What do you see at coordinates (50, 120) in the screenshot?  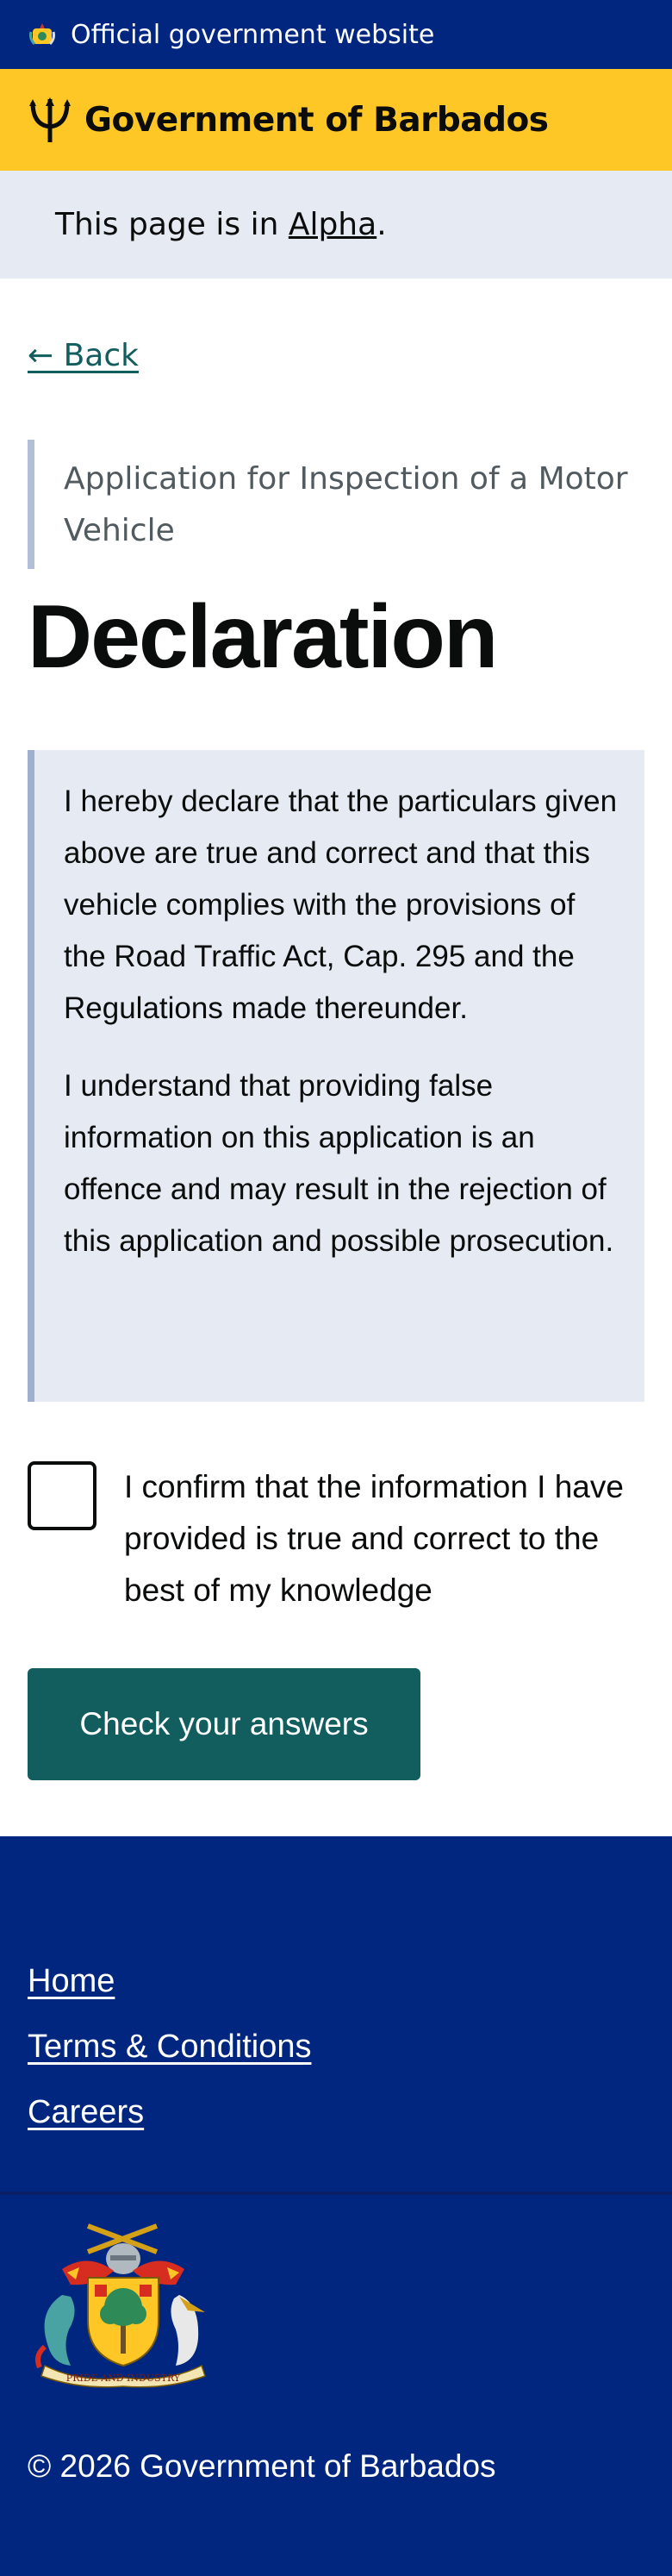 I see `trident-icon` at bounding box center [50, 120].